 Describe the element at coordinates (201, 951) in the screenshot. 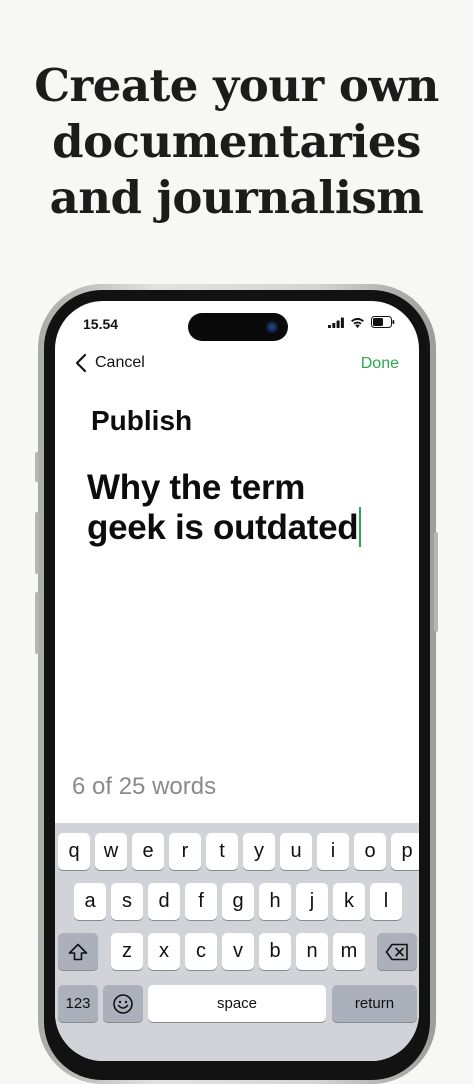

I see `key-c: c` at that location.